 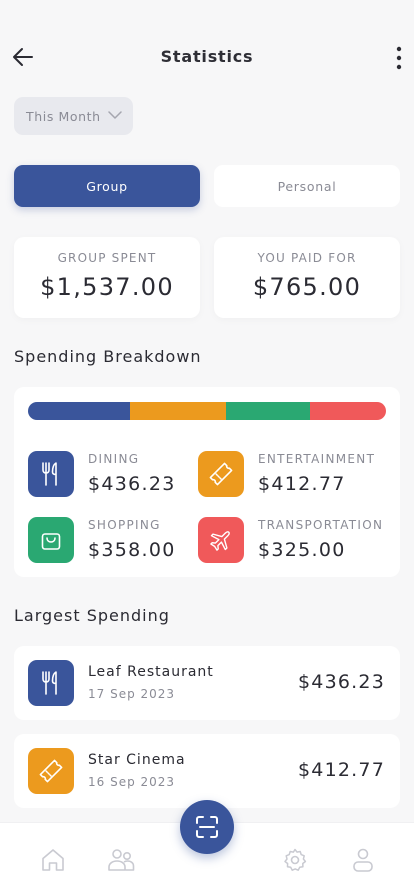 What do you see at coordinates (51, 540) in the screenshot?
I see `shopping-bag-icon` at bounding box center [51, 540].